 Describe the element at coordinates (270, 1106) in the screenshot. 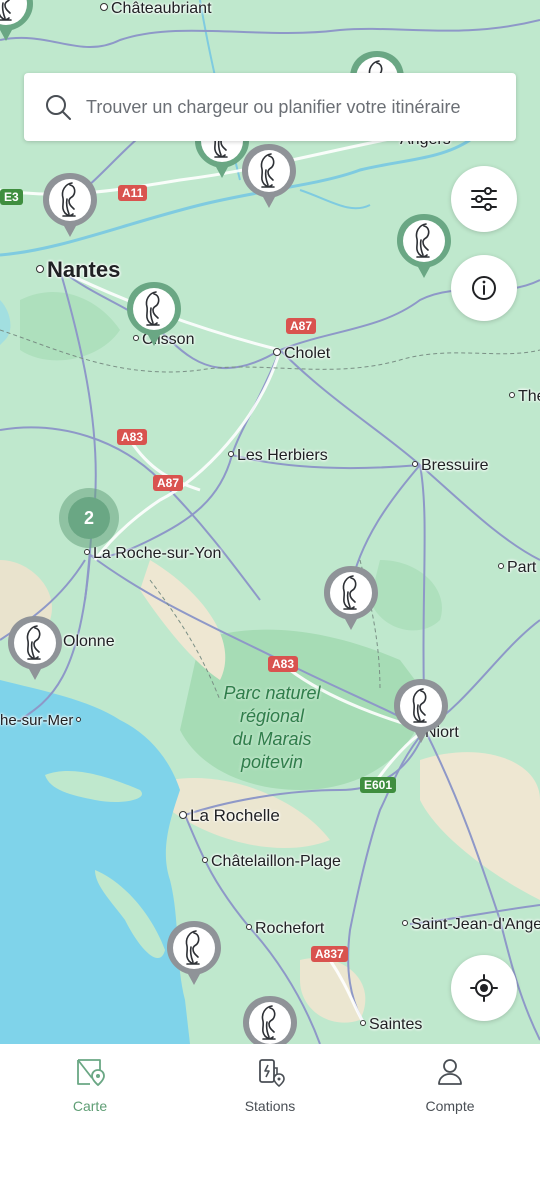

I see `nav-label: Stations` at that location.